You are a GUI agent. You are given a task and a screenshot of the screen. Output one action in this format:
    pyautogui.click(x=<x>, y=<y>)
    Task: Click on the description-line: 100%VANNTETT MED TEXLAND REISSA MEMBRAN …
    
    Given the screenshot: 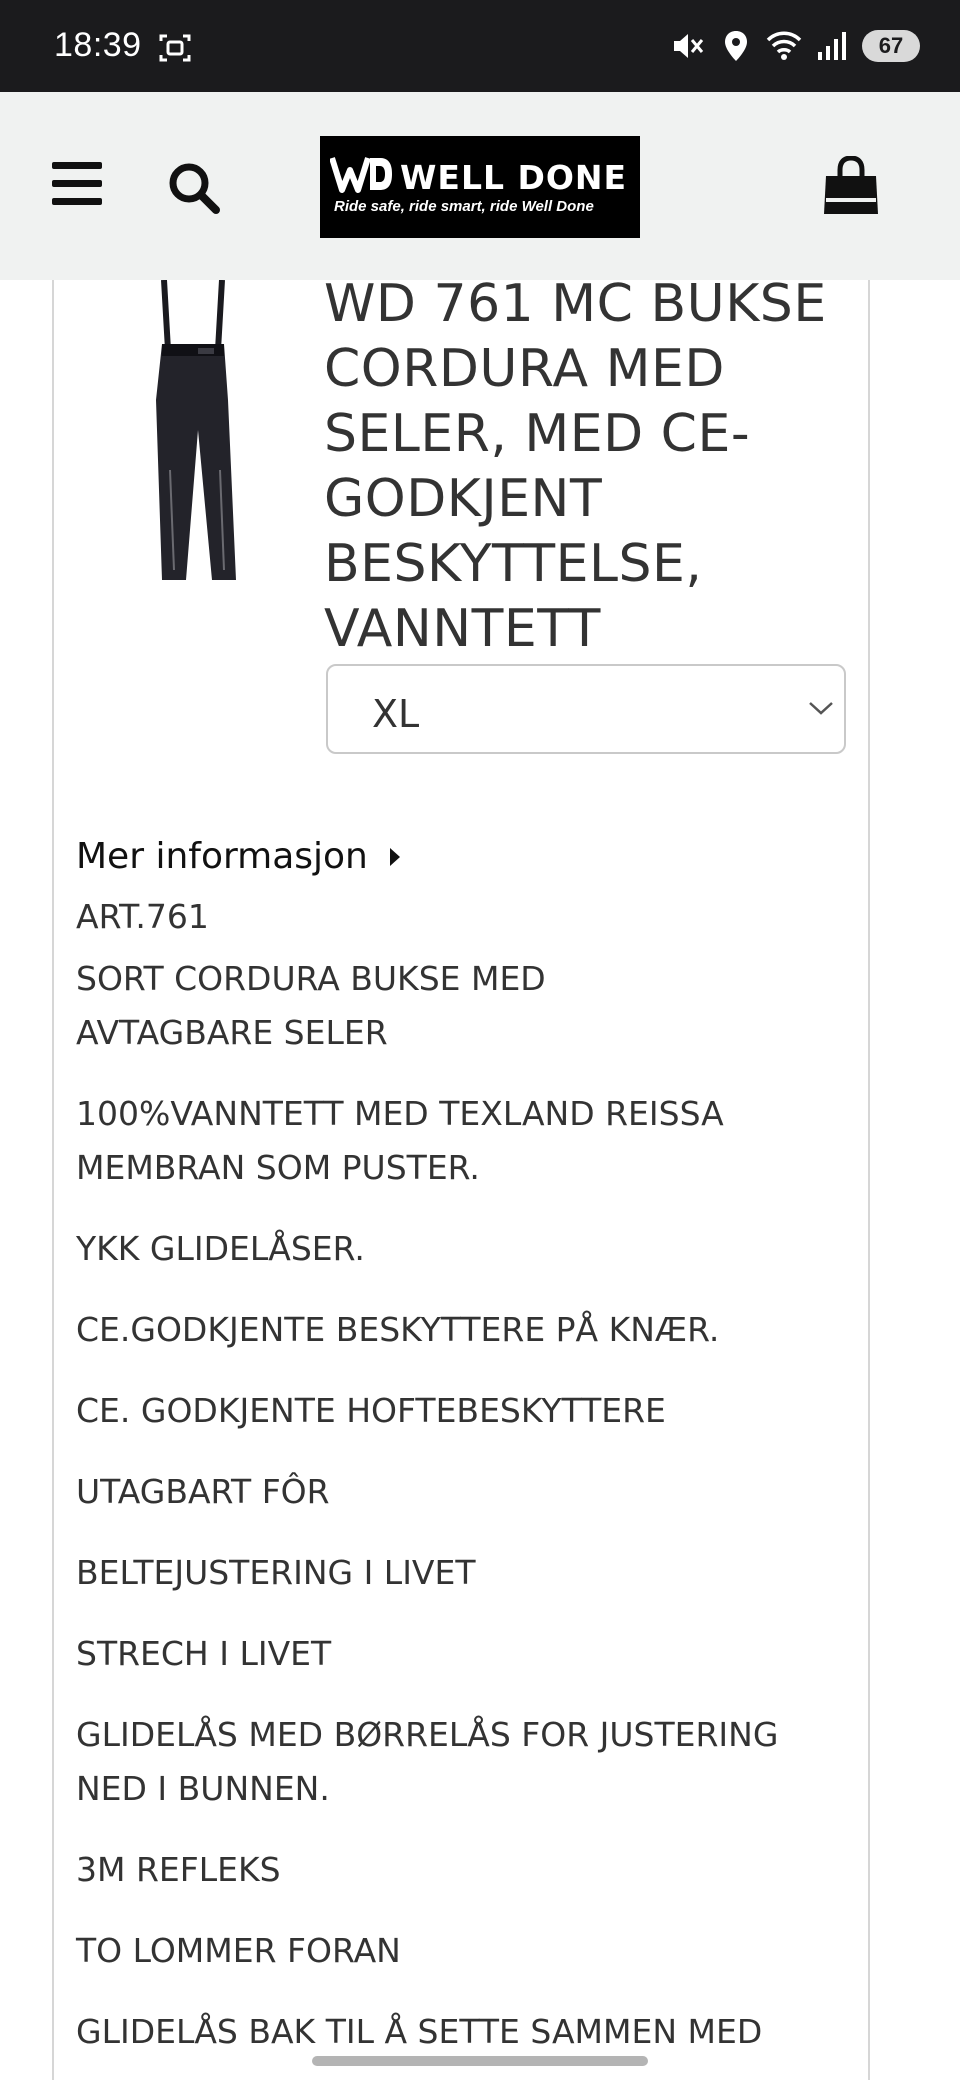 What is the action you would take?
    pyautogui.click(x=400, y=1140)
    